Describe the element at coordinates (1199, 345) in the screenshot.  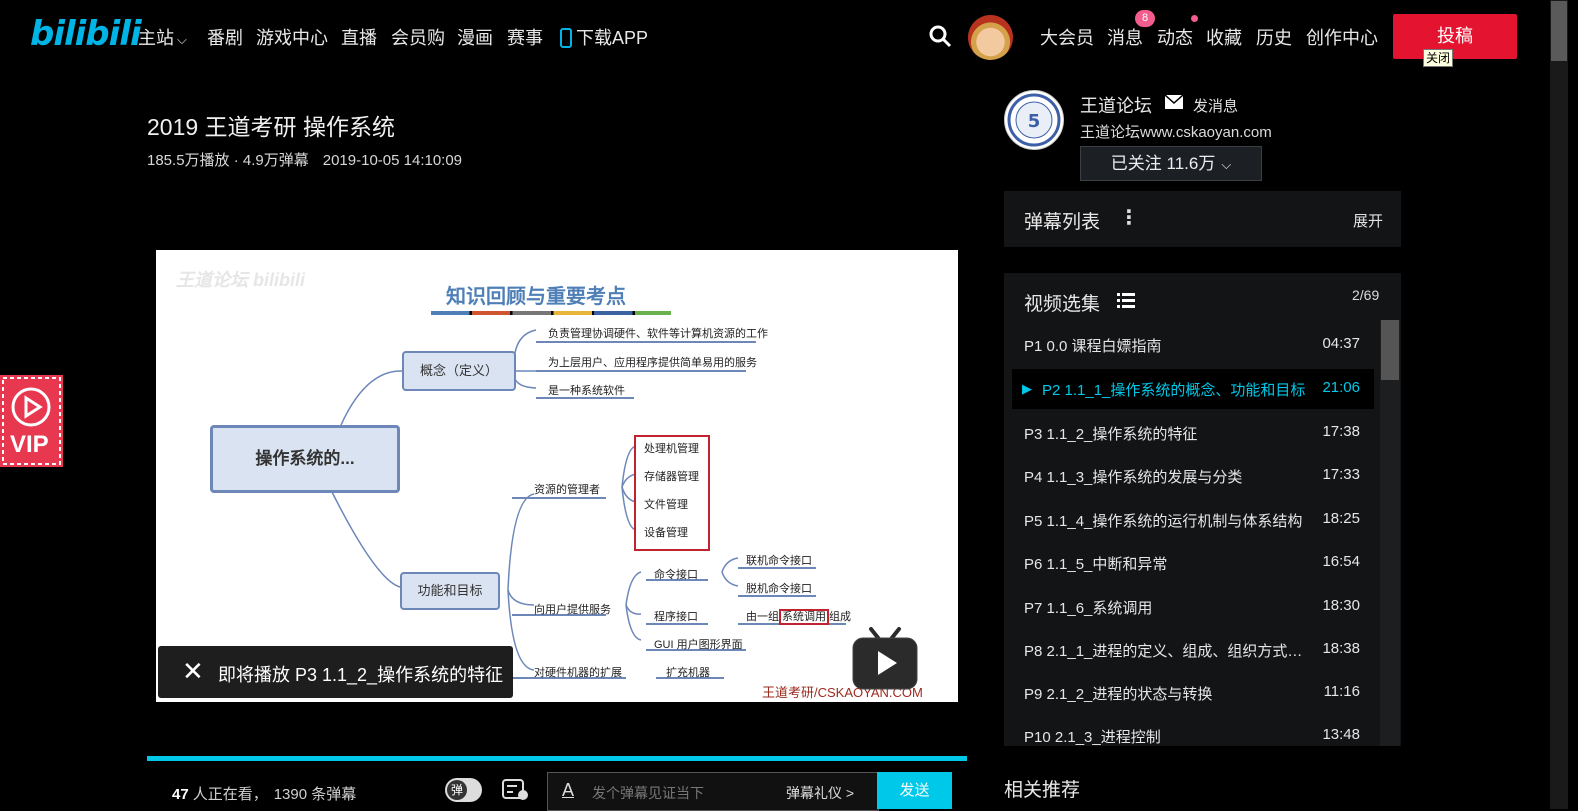
I see `episode-item-p1: P1 0.0 课程白嫖指南 04:37` at that location.